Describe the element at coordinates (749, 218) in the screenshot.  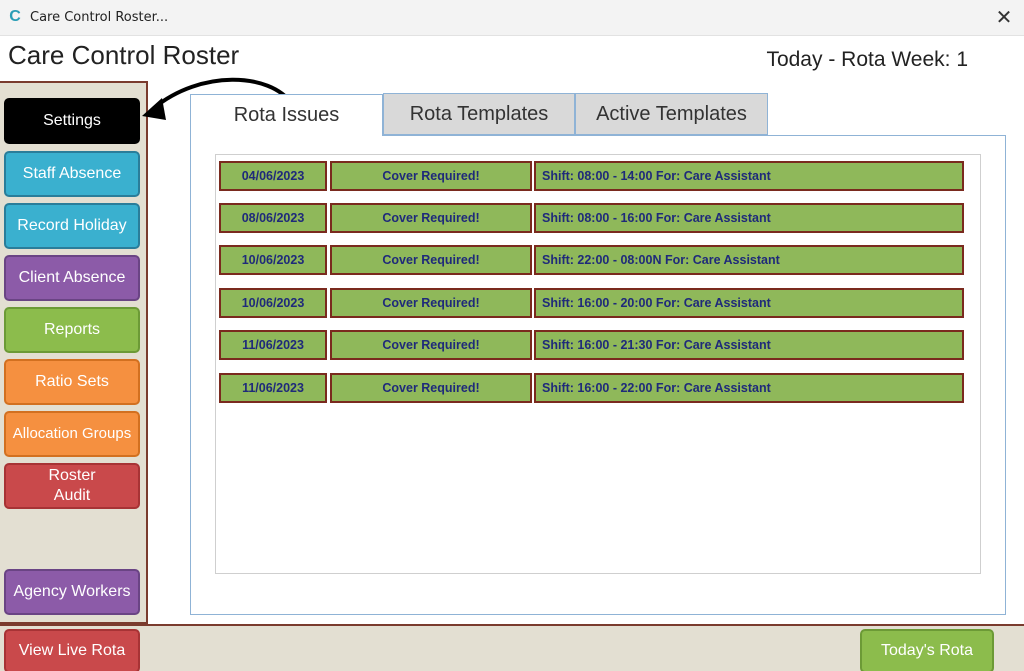
I see `issue-description: Shift: 08:00 - 16:00 For: Care Assistant` at that location.